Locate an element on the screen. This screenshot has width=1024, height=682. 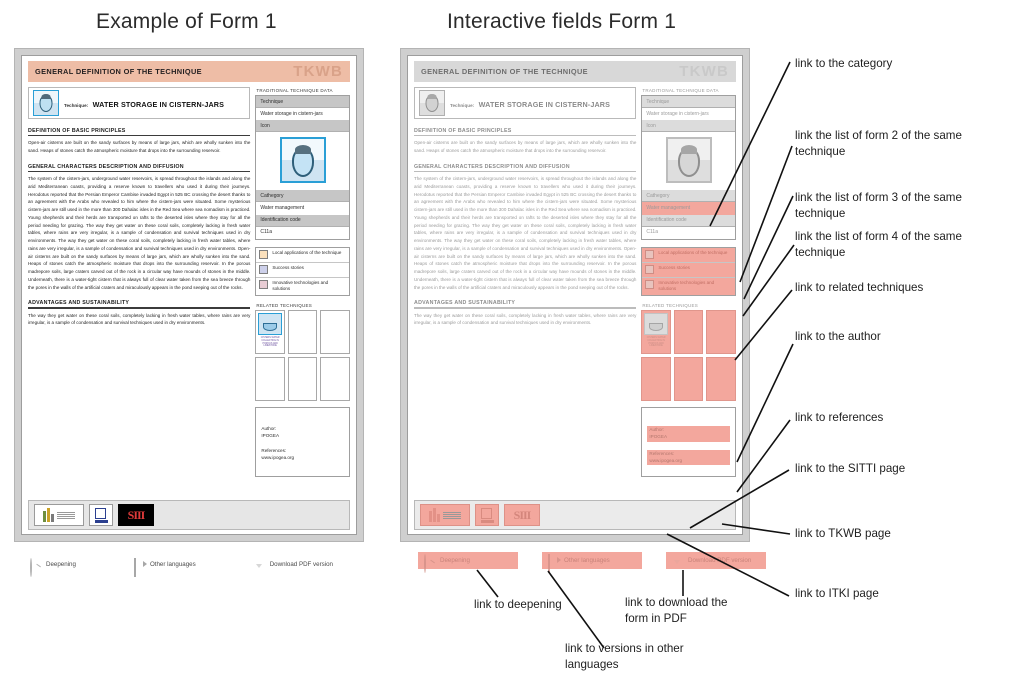
section-heading-0: DEFINITION OF BASIC PRINCIPLES is located at coordinates (77, 131).